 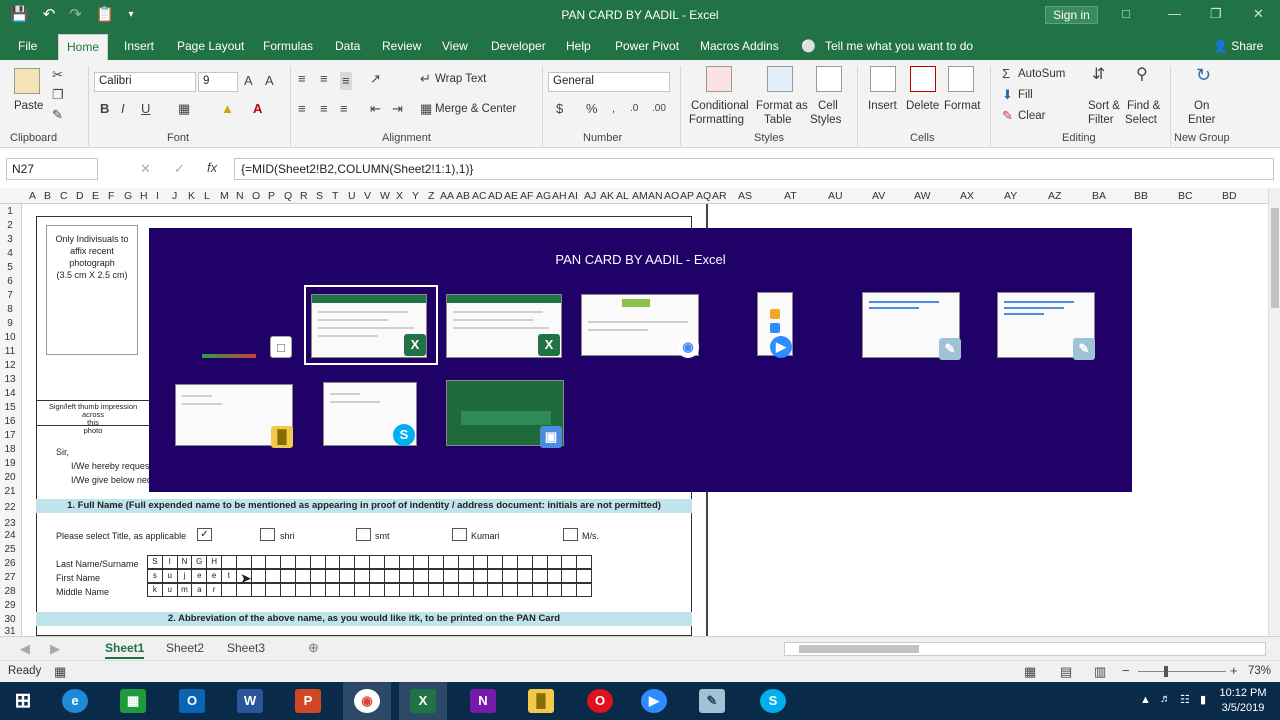 I want to click on char-box: I, so click(x=169, y=562).